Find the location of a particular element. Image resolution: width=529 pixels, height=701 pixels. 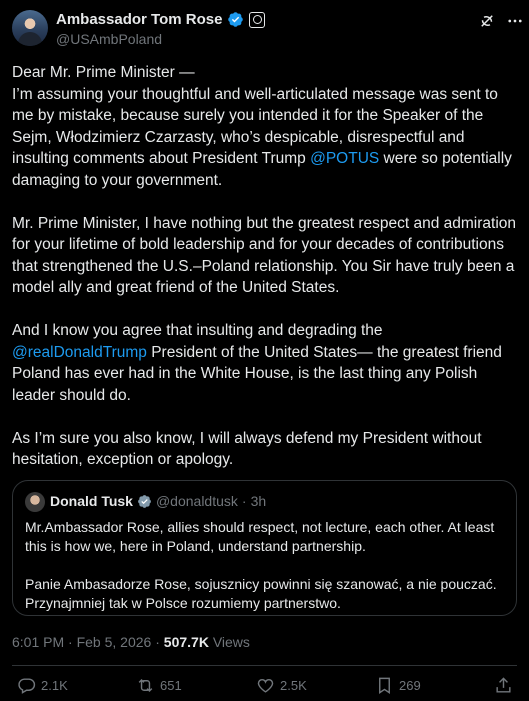

author-name: Ambassador Tom Rose is located at coordinates (139, 19).